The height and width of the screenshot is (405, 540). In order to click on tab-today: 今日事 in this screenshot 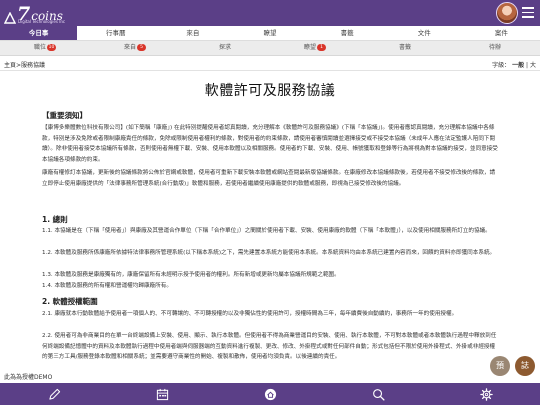, I will do `click(39, 33)`.